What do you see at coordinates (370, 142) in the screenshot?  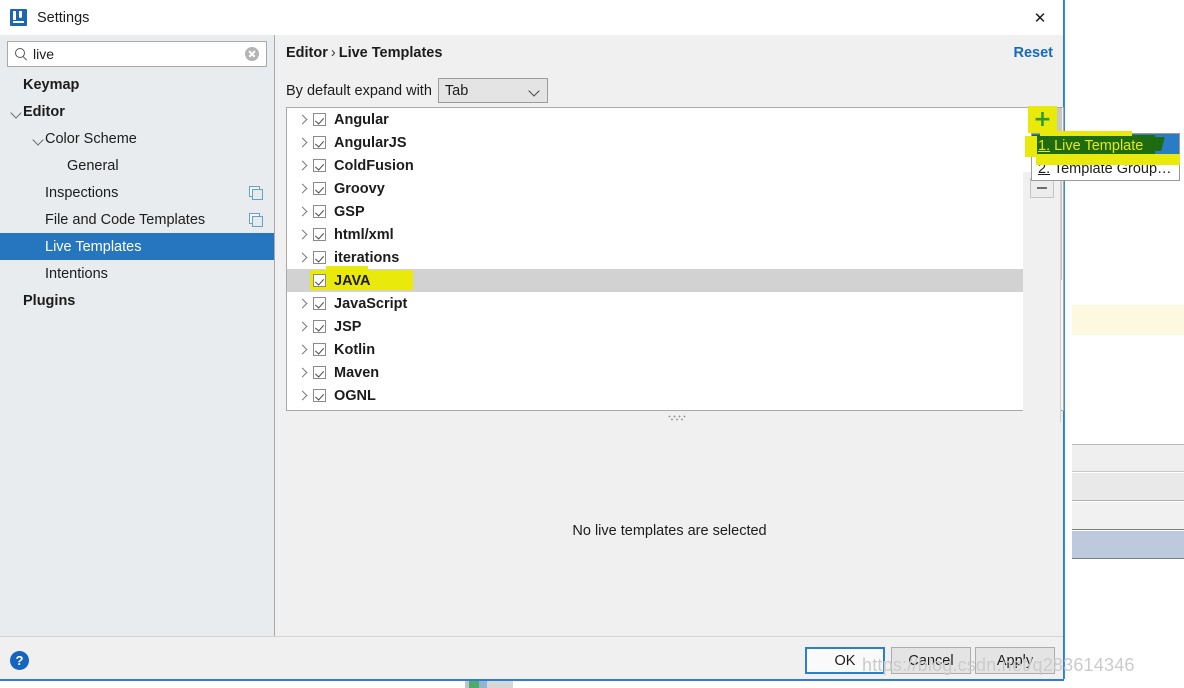 I see `template-group-label: AngularJS` at bounding box center [370, 142].